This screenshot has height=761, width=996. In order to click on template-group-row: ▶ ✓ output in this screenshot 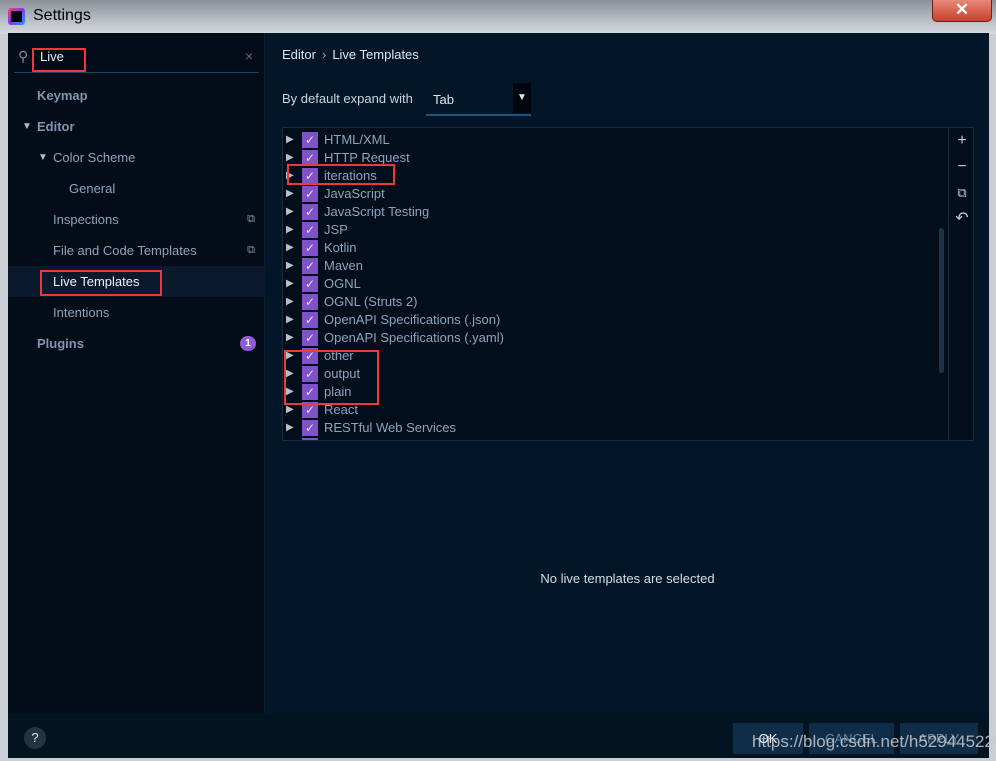, I will do `click(613, 374)`.